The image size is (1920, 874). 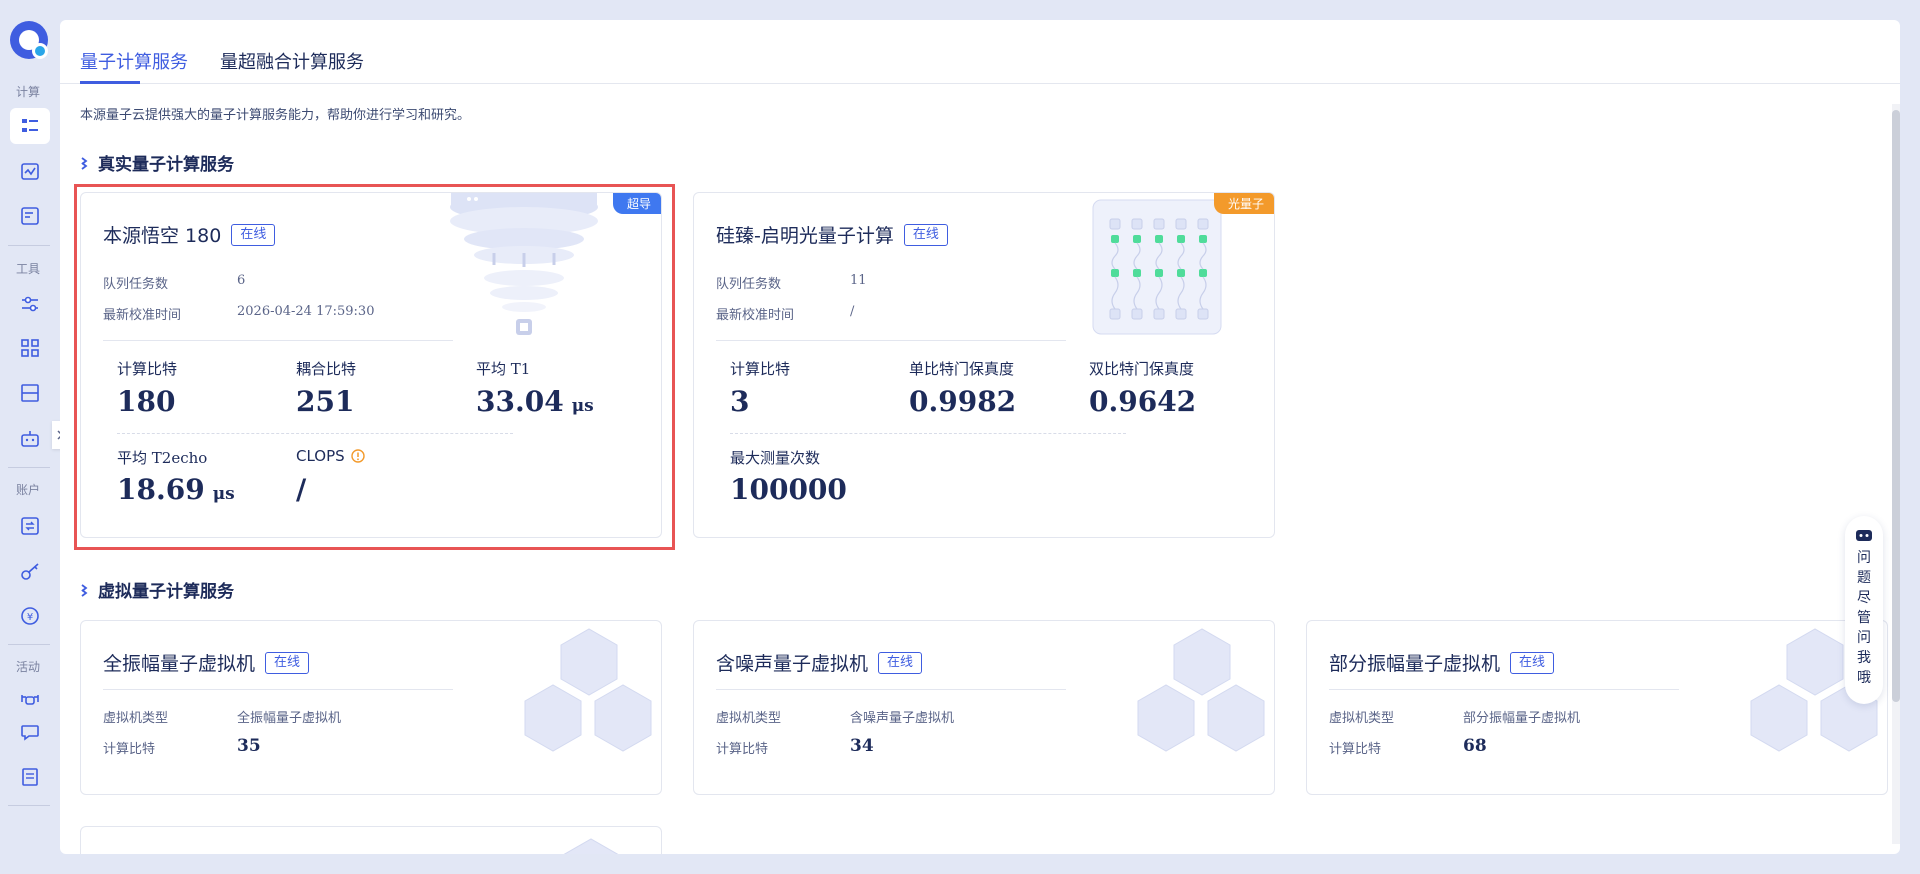 I want to click on section-title-real: 真实量子计算服务, so click(x=157, y=162).